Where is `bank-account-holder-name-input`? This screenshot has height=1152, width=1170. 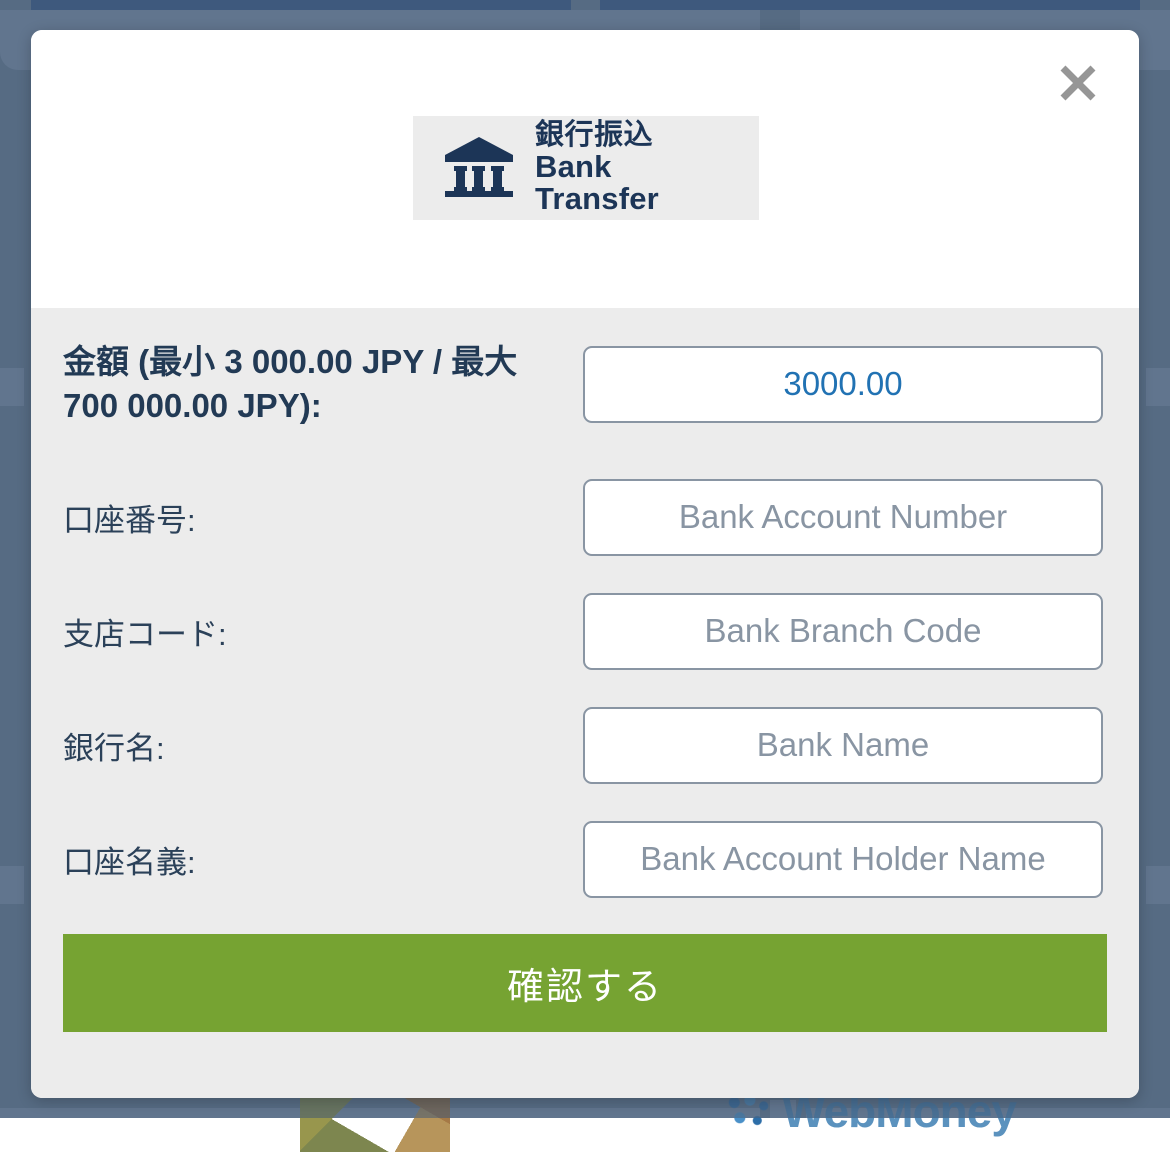 bank-account-holder-name-input is located at coordinates (843, 859).